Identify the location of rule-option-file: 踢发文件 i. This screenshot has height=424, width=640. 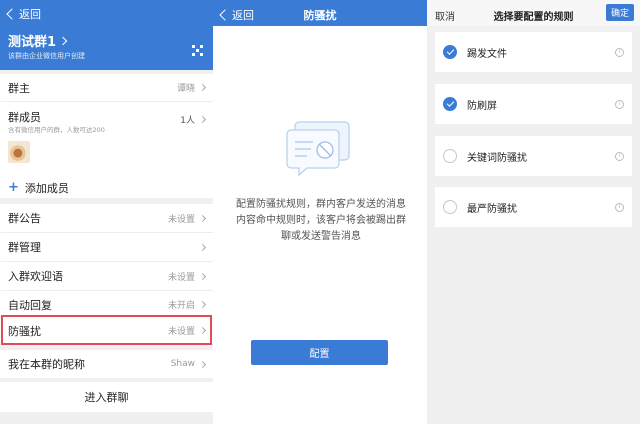
(533, 52).